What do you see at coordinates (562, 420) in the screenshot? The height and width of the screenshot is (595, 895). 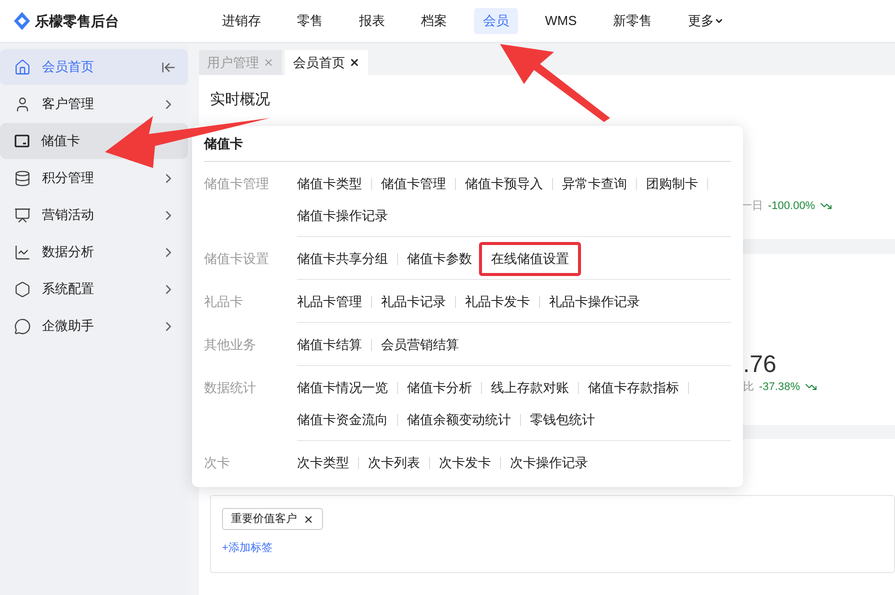 I see `menu-link: 零钱包统计` at bounding box center [562, 420].